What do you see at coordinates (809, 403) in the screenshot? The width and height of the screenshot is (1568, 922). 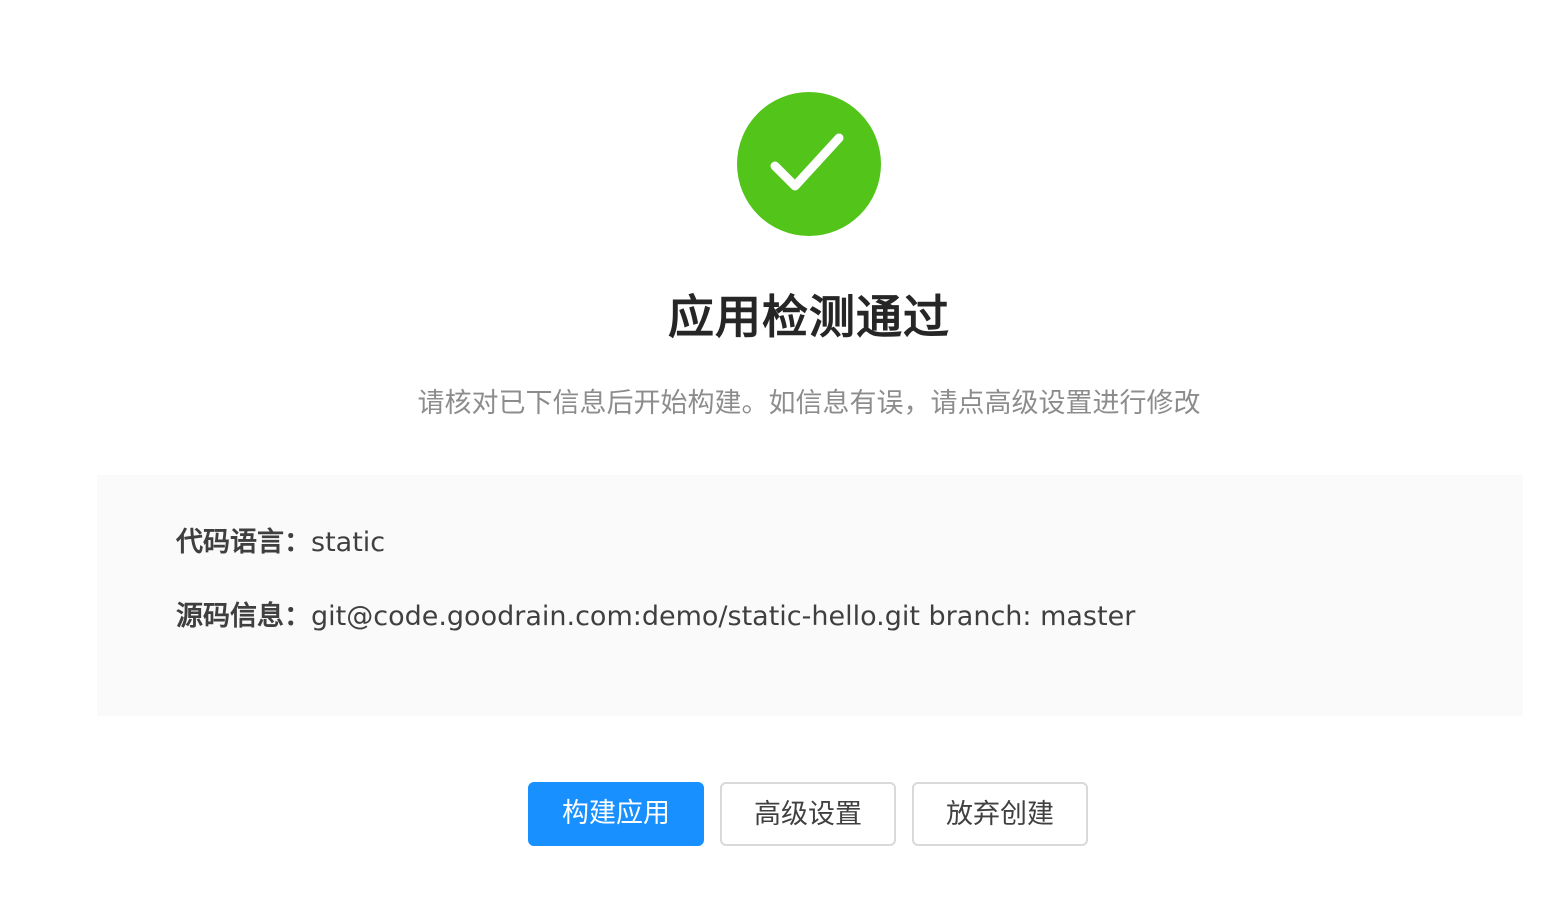 I see `result-description: 请核对已下信息后开始构建。如信息有误，请点高级设置进行修改` at bounding box center [809, 403].